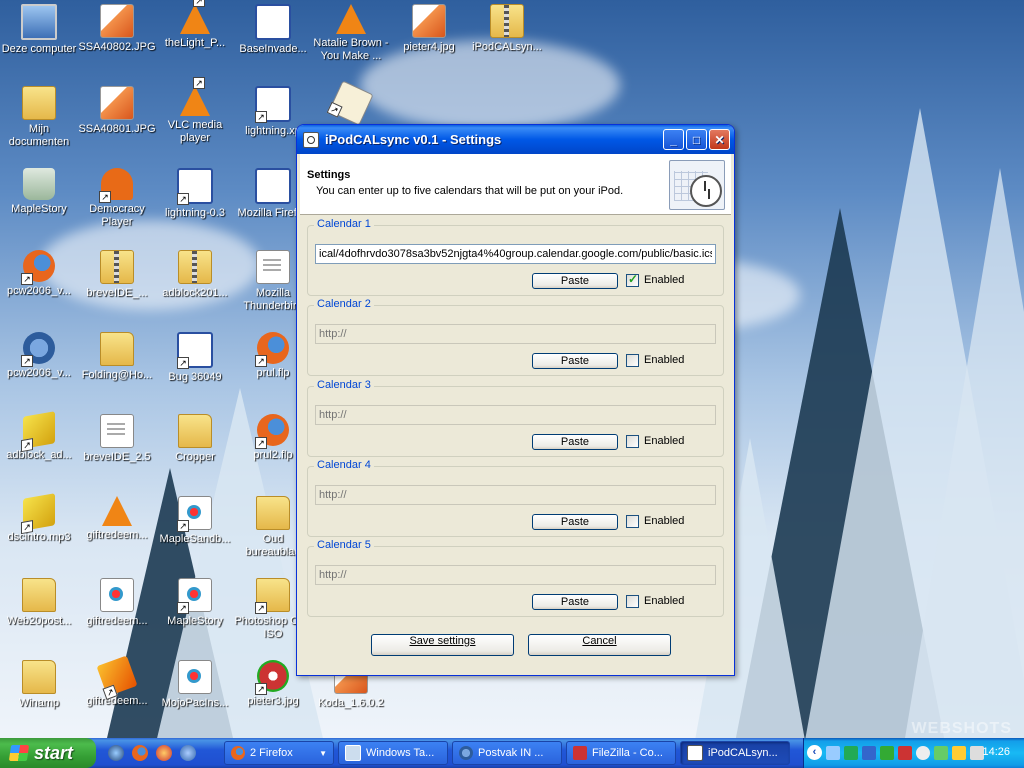  I want to click on desktop-icon-label: Bug 36049, so click(195, 377).